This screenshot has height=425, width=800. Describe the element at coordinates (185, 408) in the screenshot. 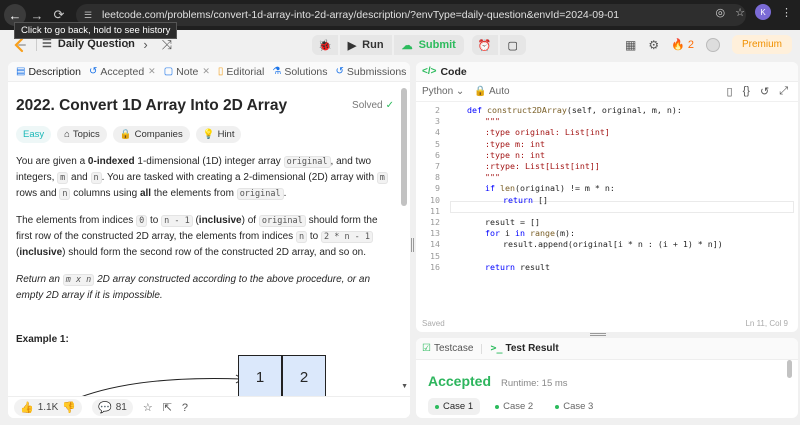

I see `help-icon: ?` at that location.